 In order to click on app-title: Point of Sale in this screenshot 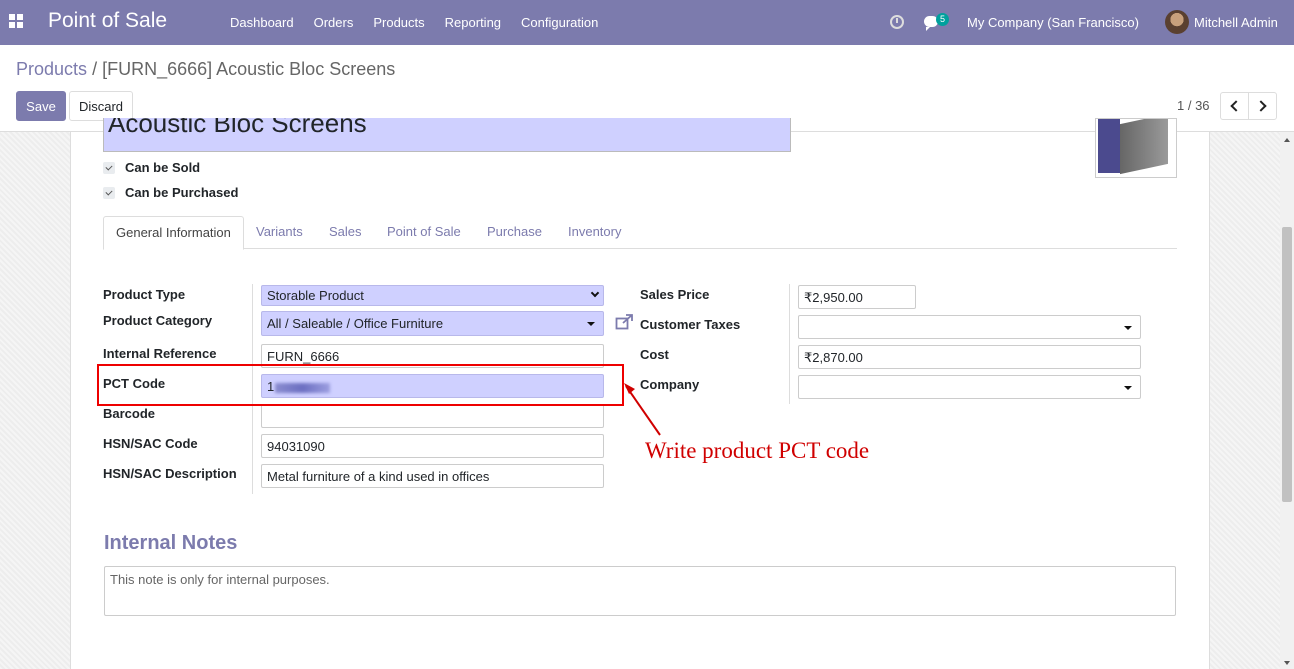, I will do `click(107, 21)`.